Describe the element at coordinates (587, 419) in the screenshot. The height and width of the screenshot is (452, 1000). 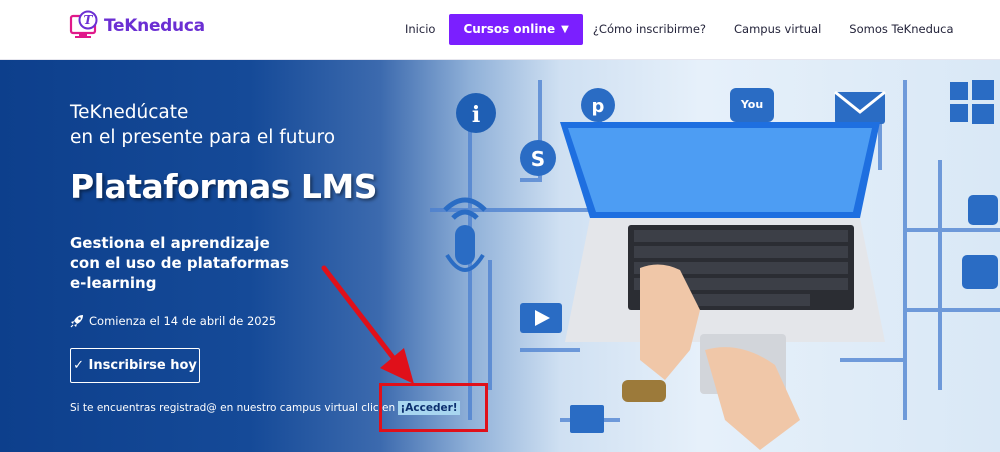
I see `windows-icon-bottom` at that location.